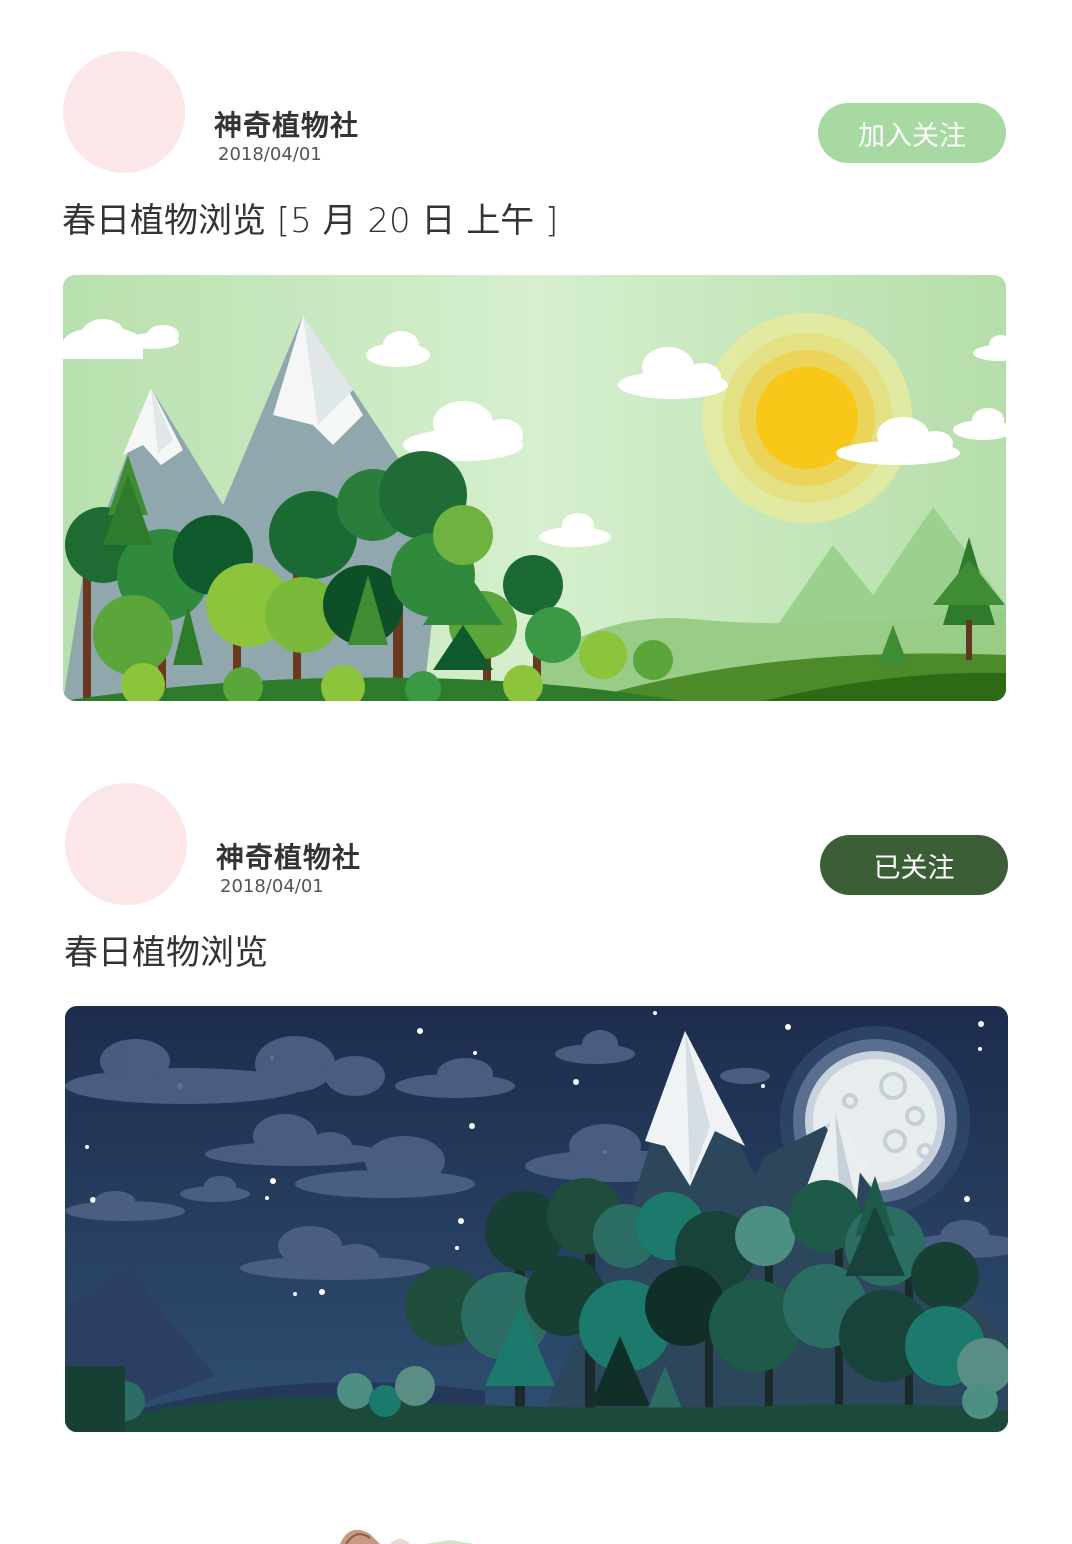 The width and height of the screenshot is (1072, 1544). Describe the element at coordinates (407, 1536) in the screenshot. I see `leaf-illustration` at that location.